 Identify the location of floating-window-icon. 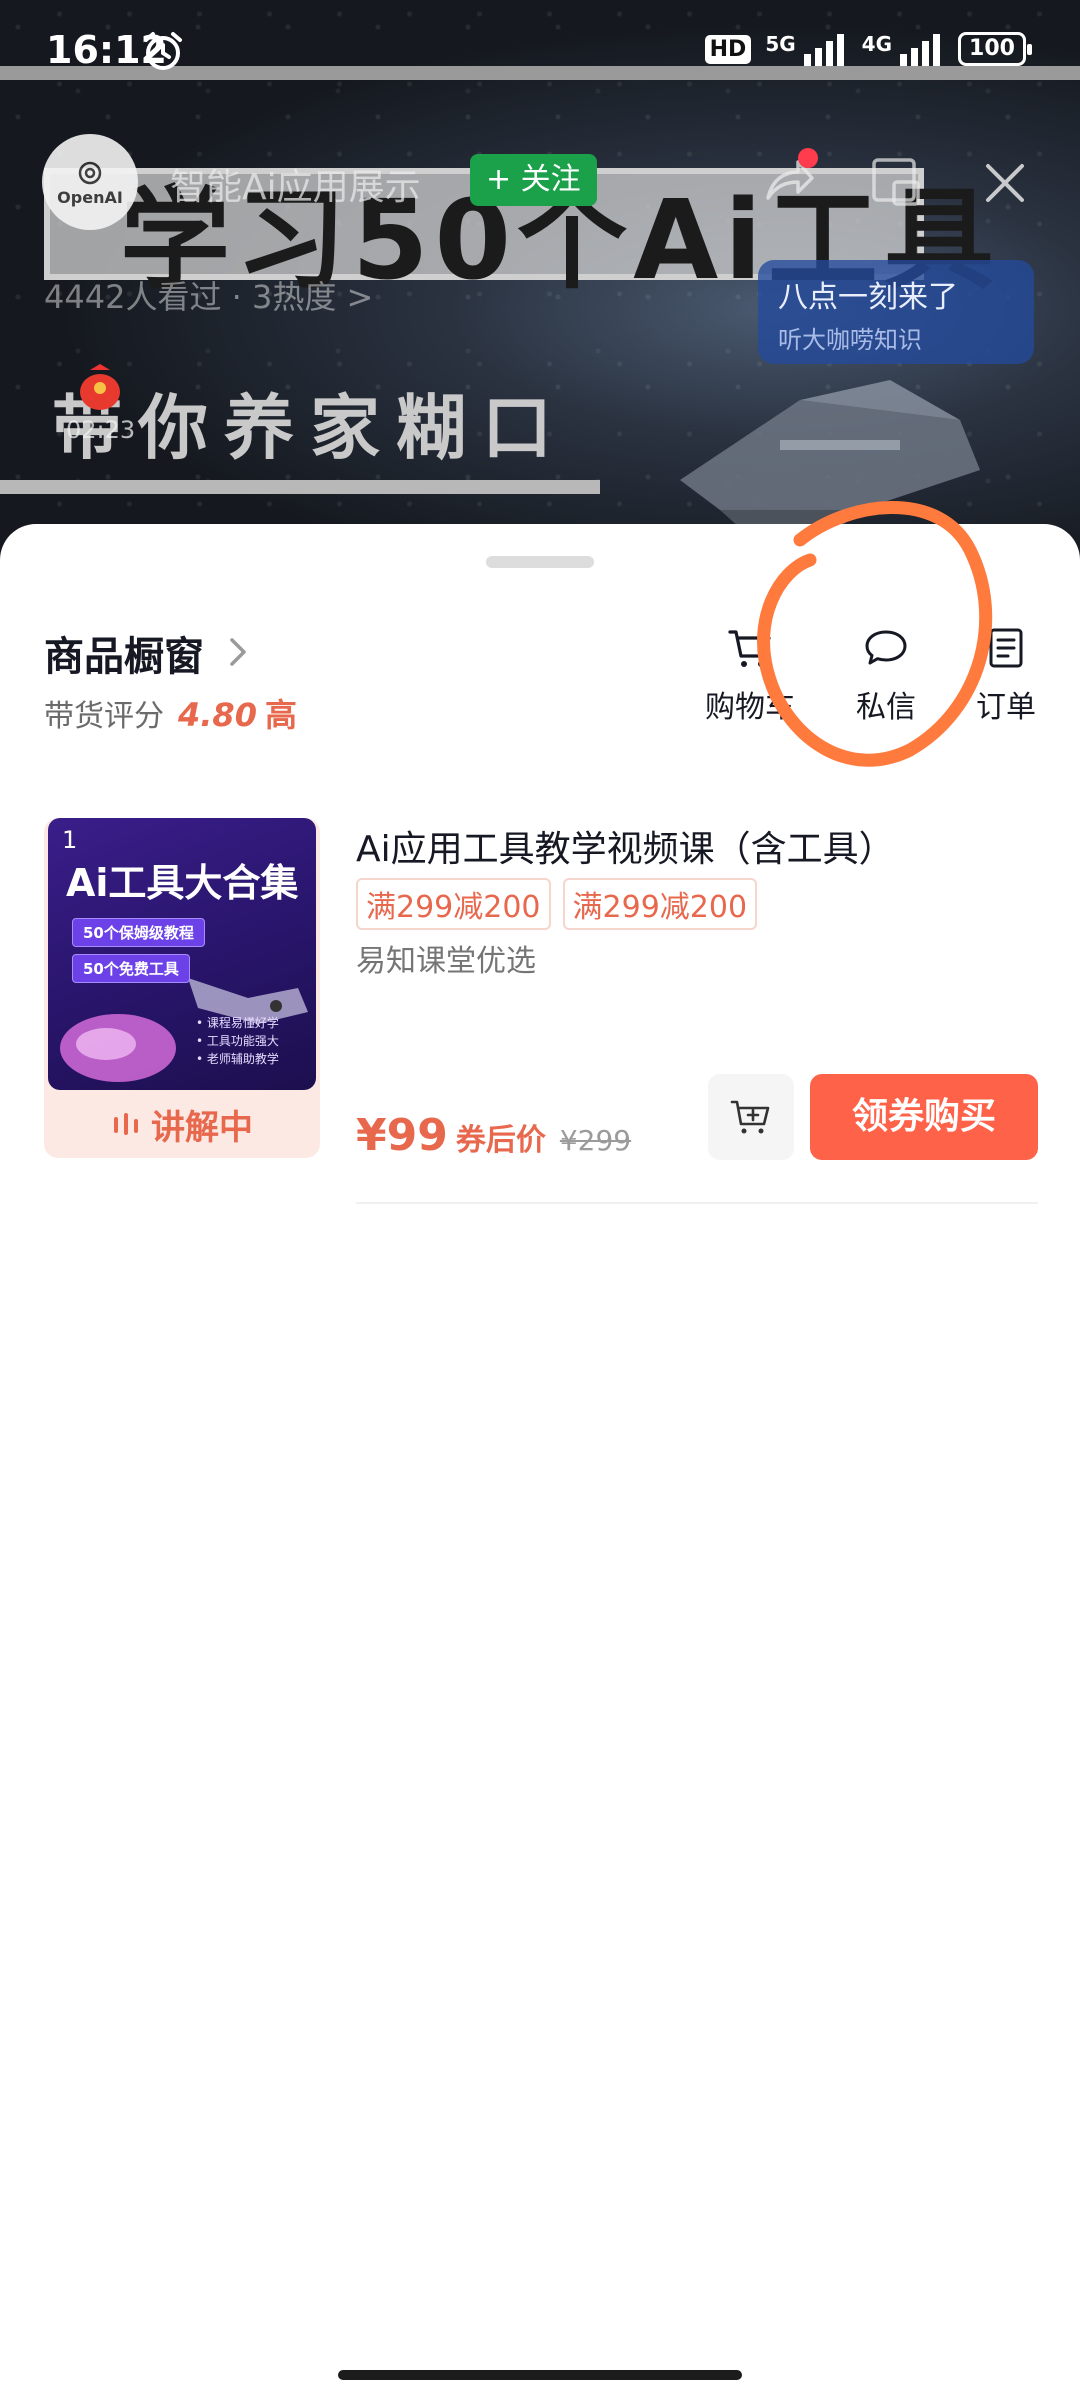
(896, 182).